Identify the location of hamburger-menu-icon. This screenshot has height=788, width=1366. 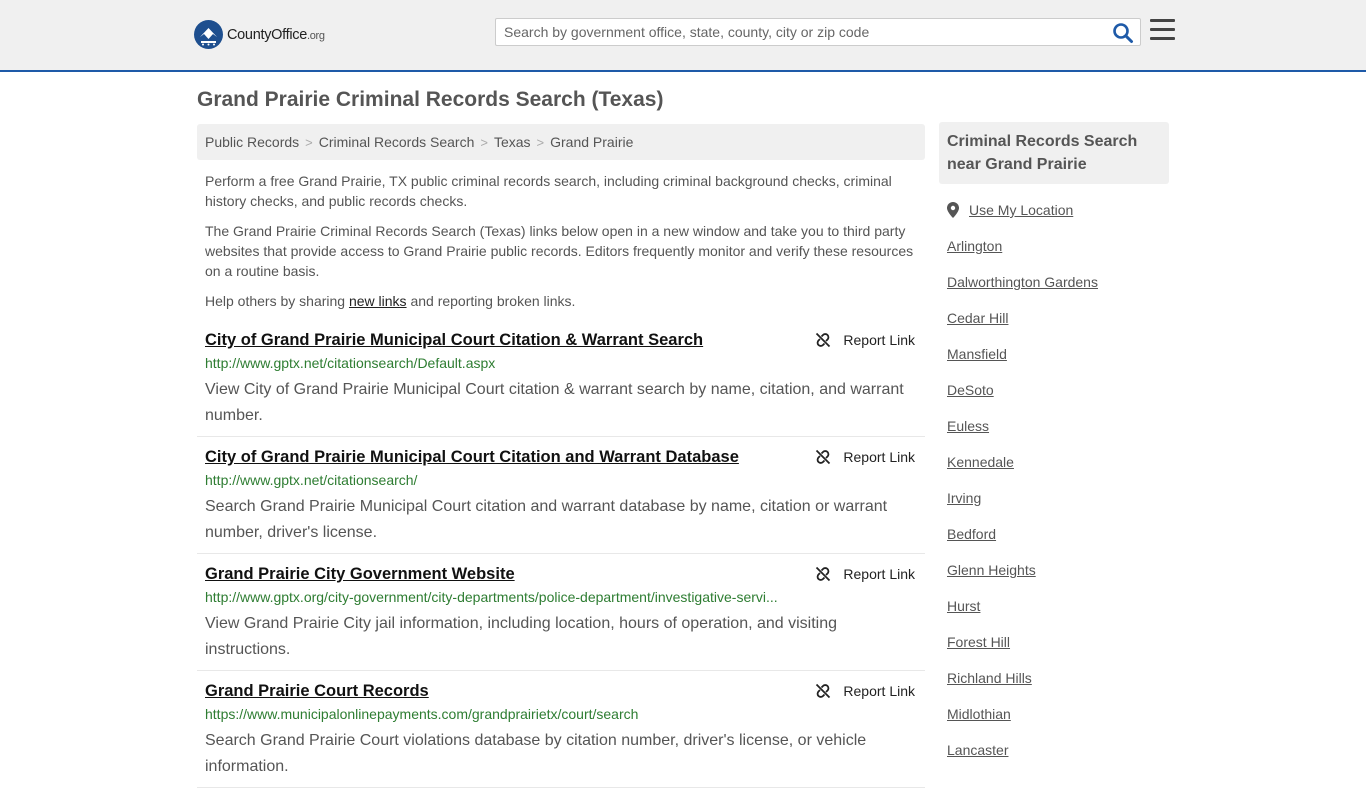
(1162, 30).